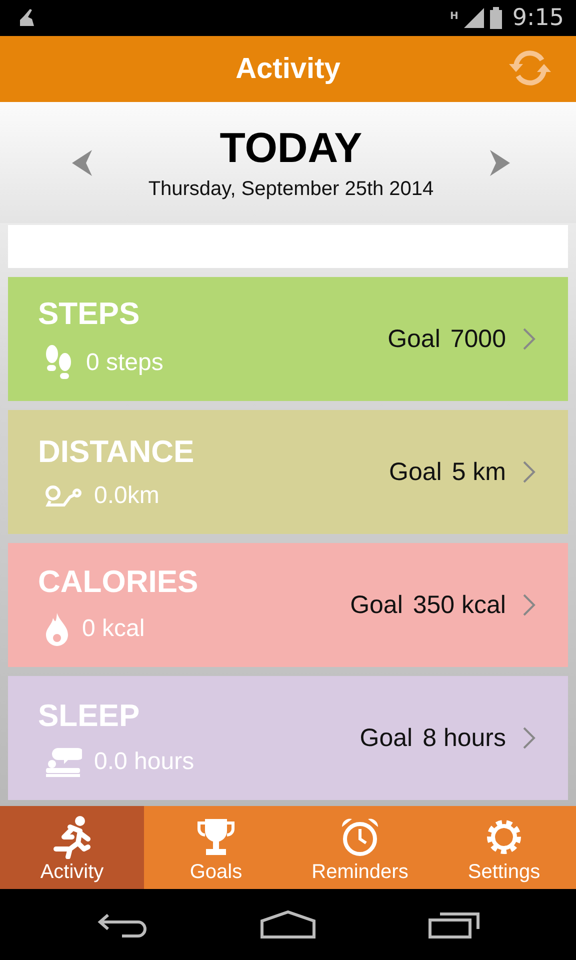 This screenshot has width=576, height=960. I want to click on nav-tab: Activity, so click(72, 848).